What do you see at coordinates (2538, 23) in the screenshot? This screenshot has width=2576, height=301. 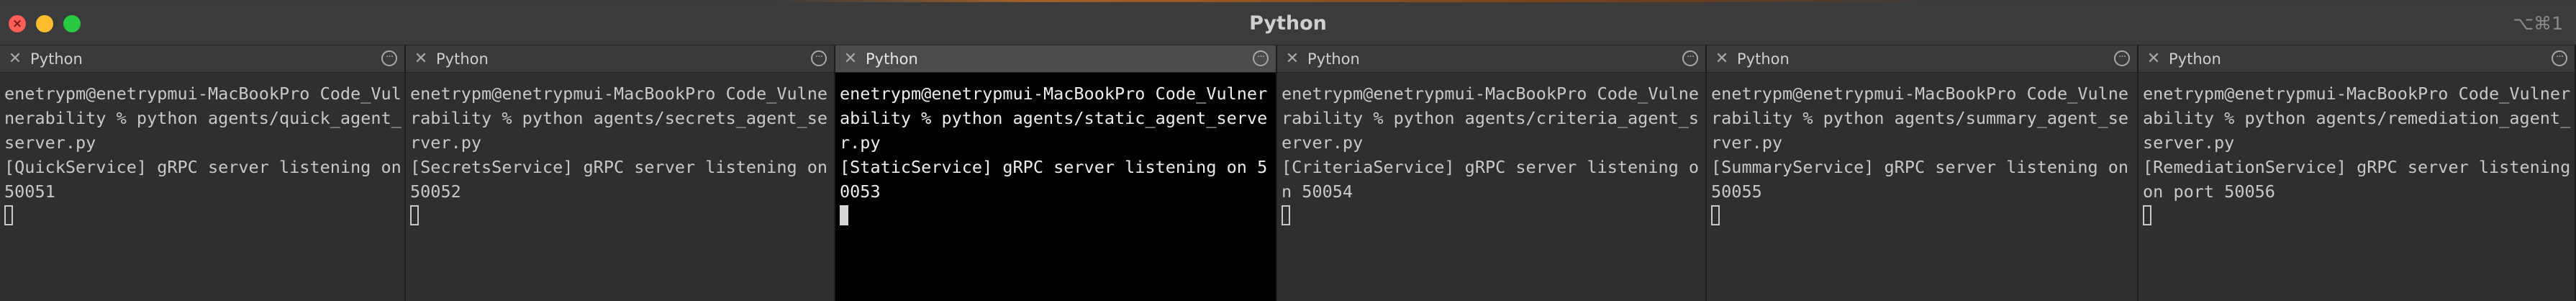 I see `window-shortcut-label: ⌥⌘1` at bounding box center [2538, 23].